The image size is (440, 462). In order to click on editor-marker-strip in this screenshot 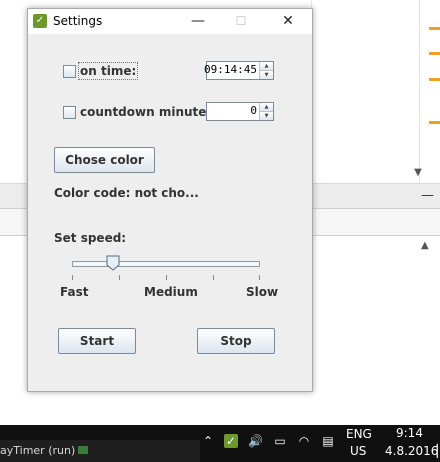, I will do `click(429, 91)`.